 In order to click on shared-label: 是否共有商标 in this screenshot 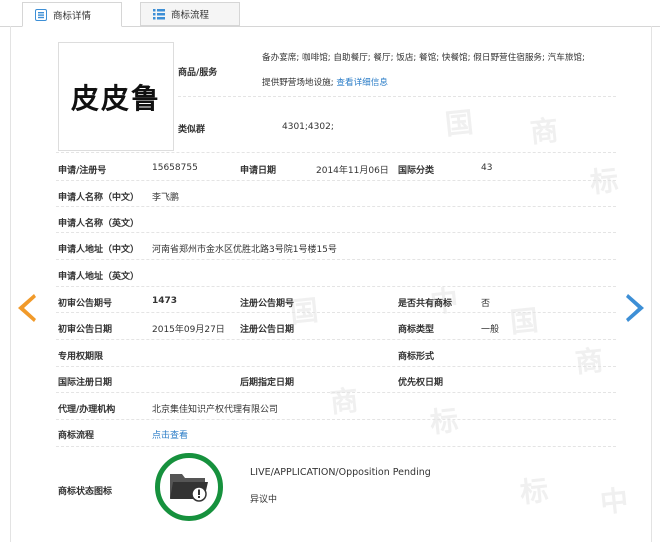, I will do `click(425, 304)`.